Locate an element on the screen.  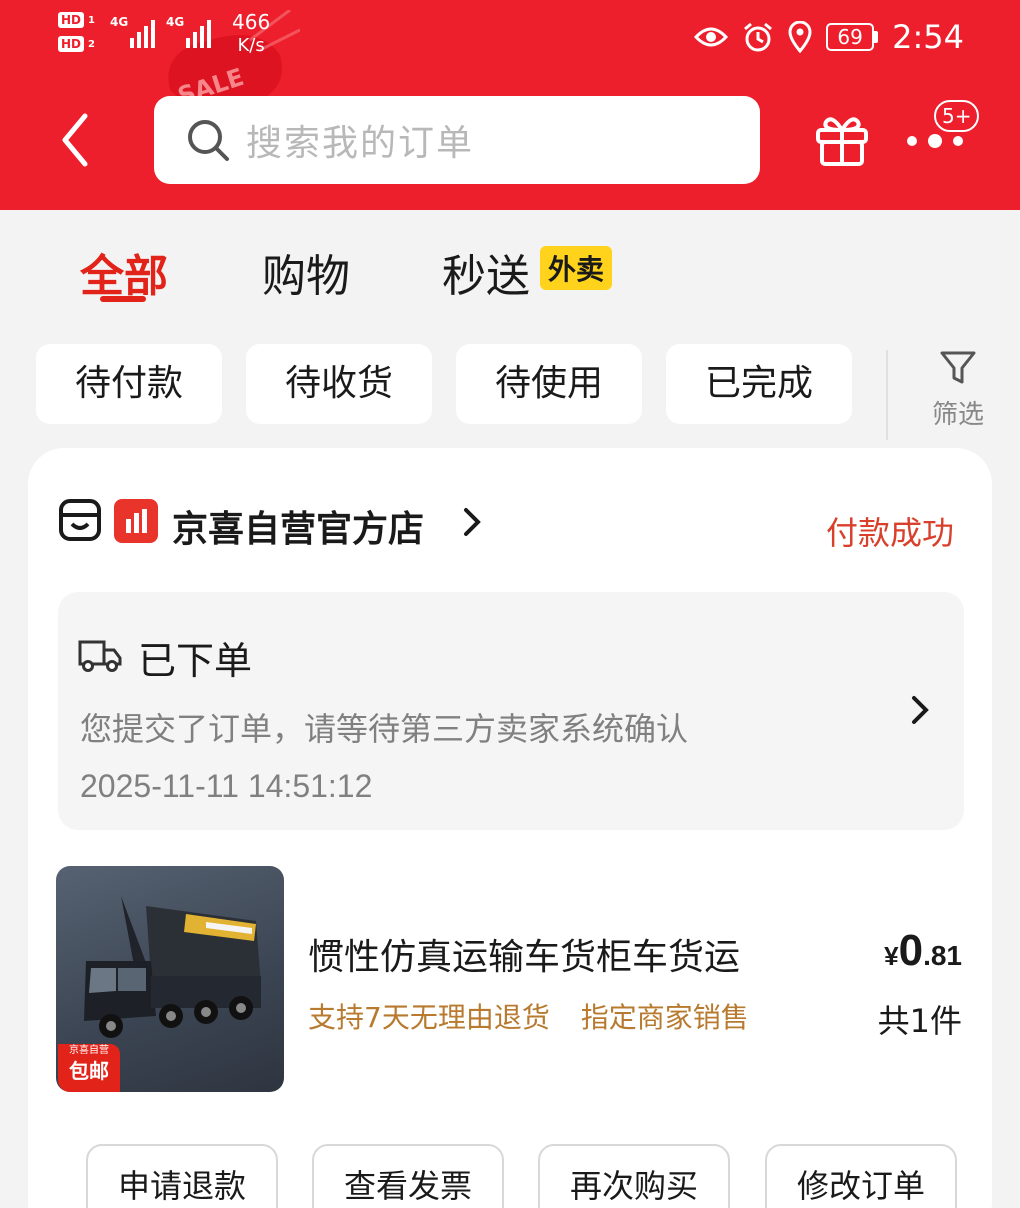
chip-pending-payment: 待付款 is located at coordinates (129, 384).